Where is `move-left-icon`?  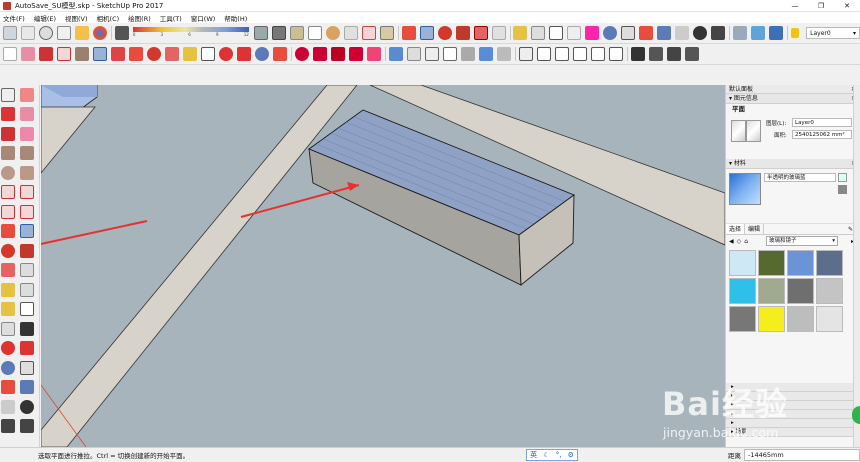
move-left-icon is located at coordinates (7, 231).